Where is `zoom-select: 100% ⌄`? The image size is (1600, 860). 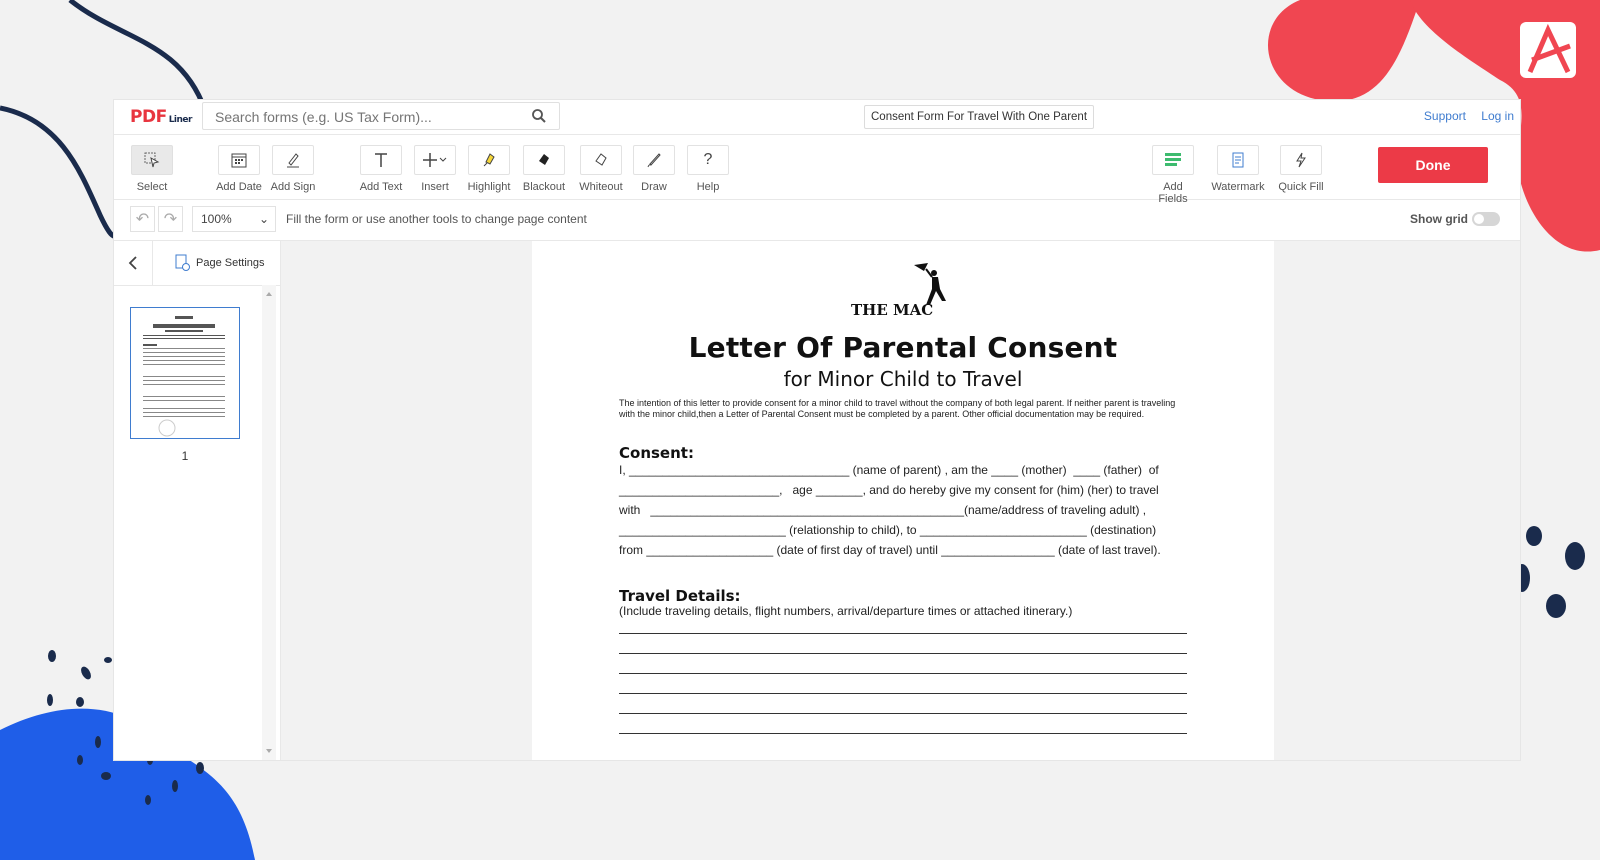
zoom-select: 100% ⌄ is located at coordinates (234, 219).